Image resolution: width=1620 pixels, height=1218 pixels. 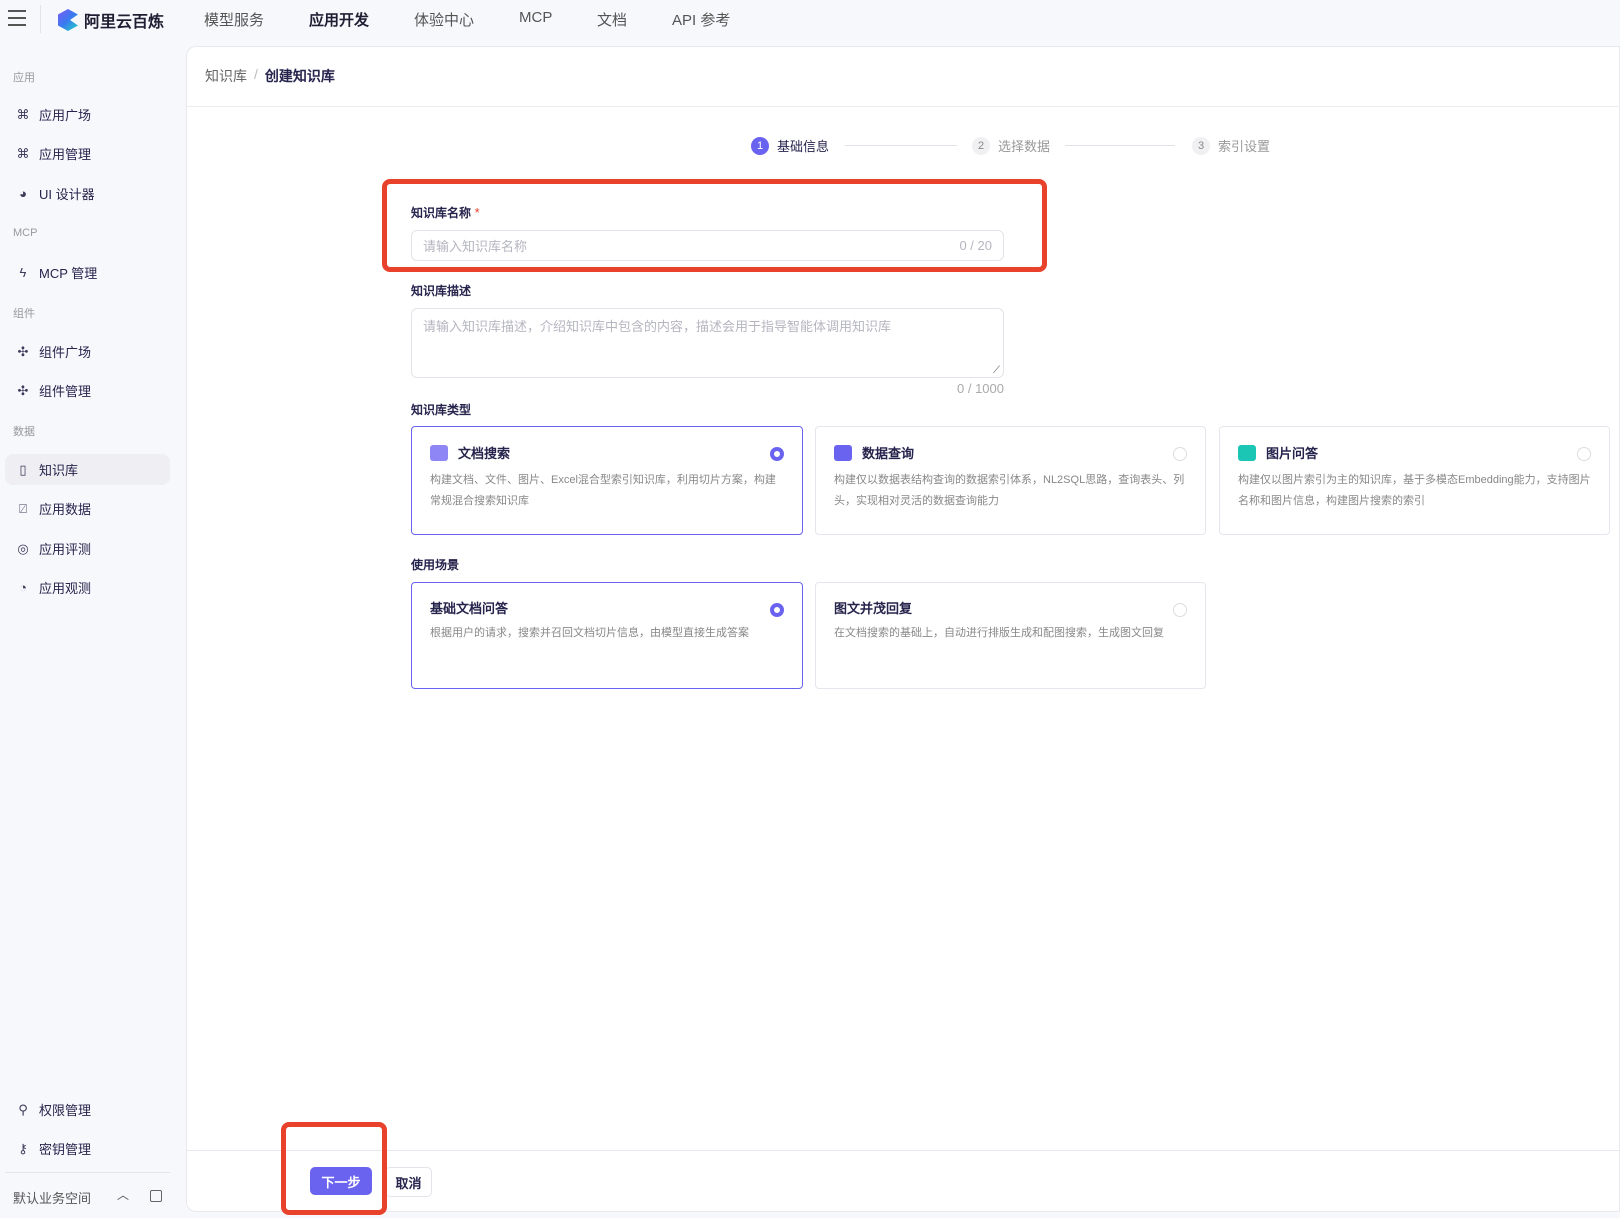 I want to click on sidebar-item-label: 应用评测, so click(x=65, y=549).